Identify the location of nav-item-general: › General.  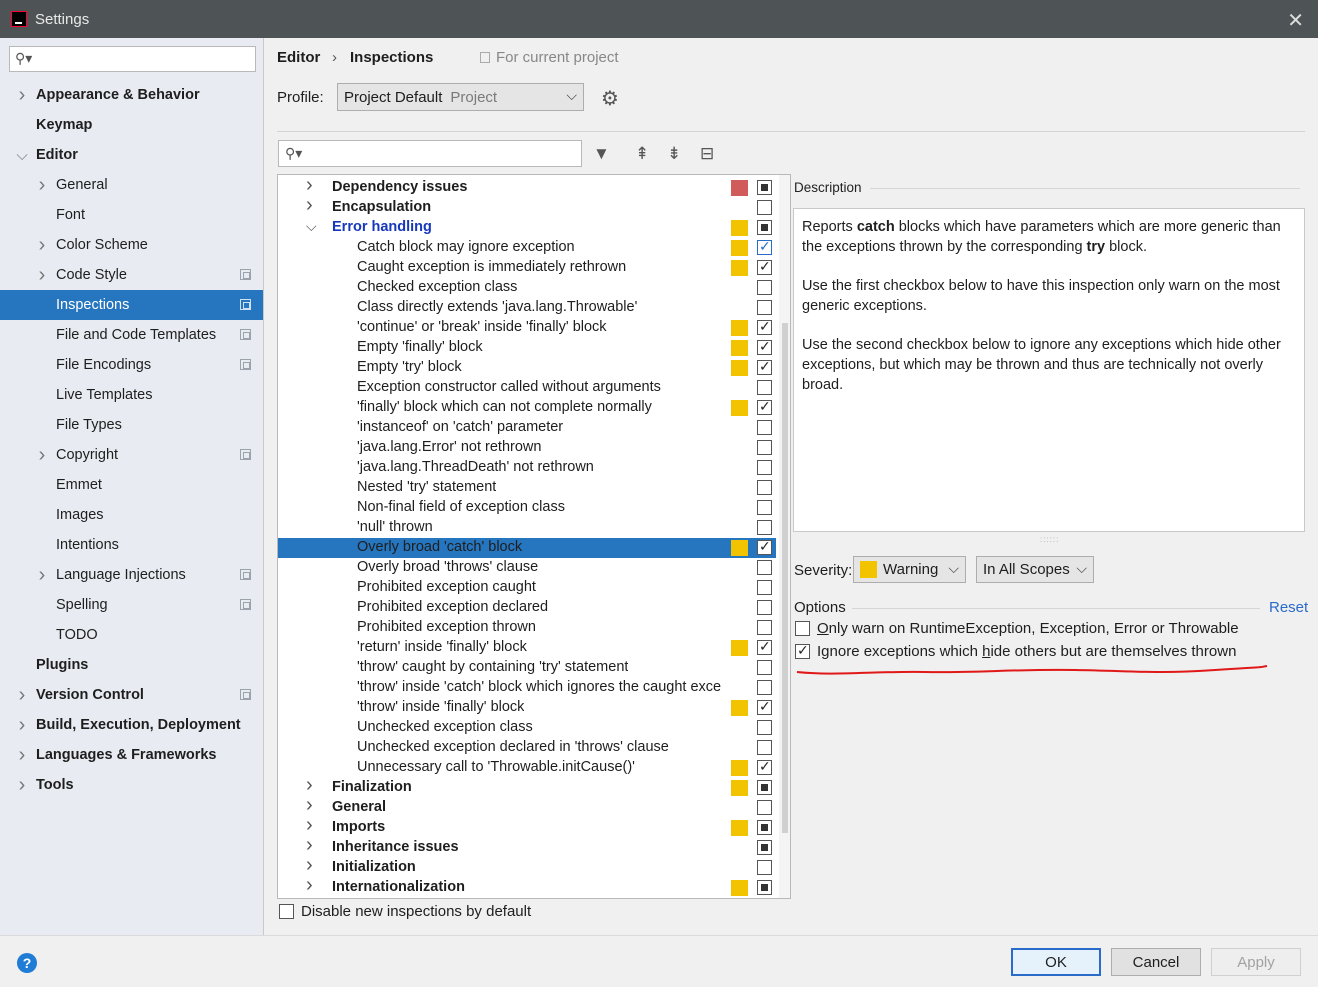
(131, 185).